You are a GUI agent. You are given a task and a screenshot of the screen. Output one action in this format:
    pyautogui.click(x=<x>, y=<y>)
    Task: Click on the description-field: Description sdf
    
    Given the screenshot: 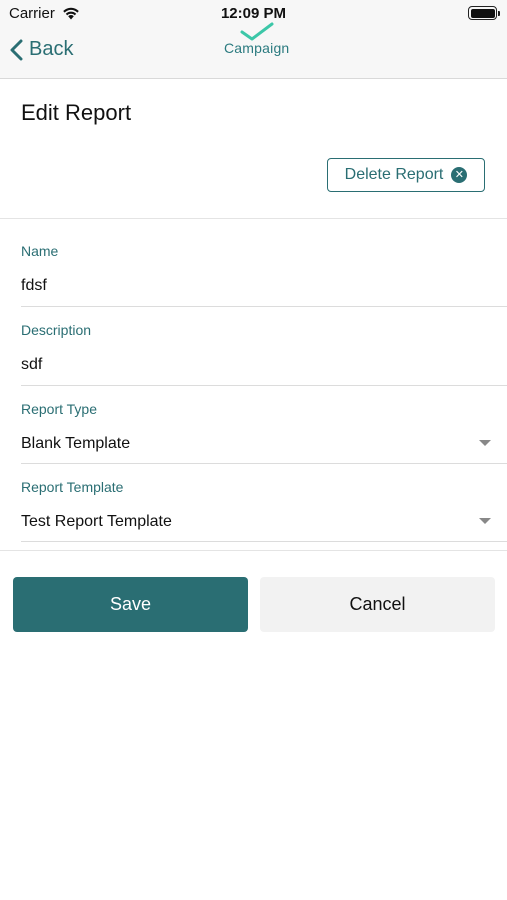 What is the action you would take?
    pyautogui.click(x=264, y=350)
    